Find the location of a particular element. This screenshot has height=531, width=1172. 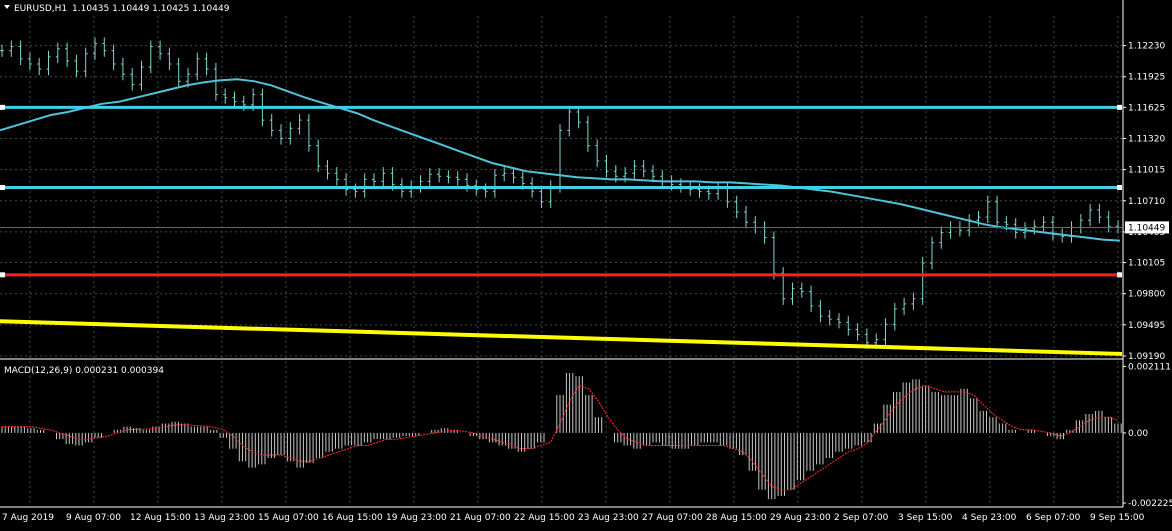

y-tick-label: 1.09190 is located at coordinates (1146, 357).